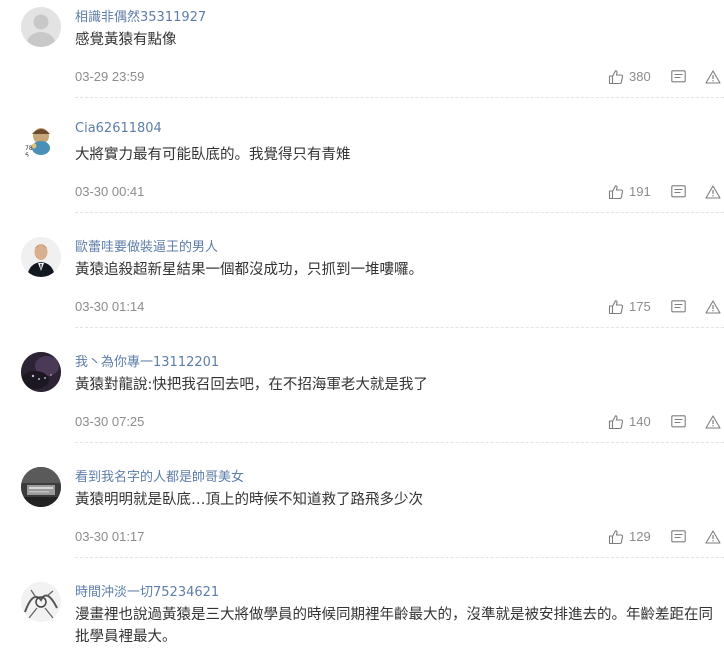 This screenshot has width=724, height=655. What do you see at coordinates (110, 76) in the screenshot?
I see `comment-date: 03-29 23:59` at bounding box center [110, 76].